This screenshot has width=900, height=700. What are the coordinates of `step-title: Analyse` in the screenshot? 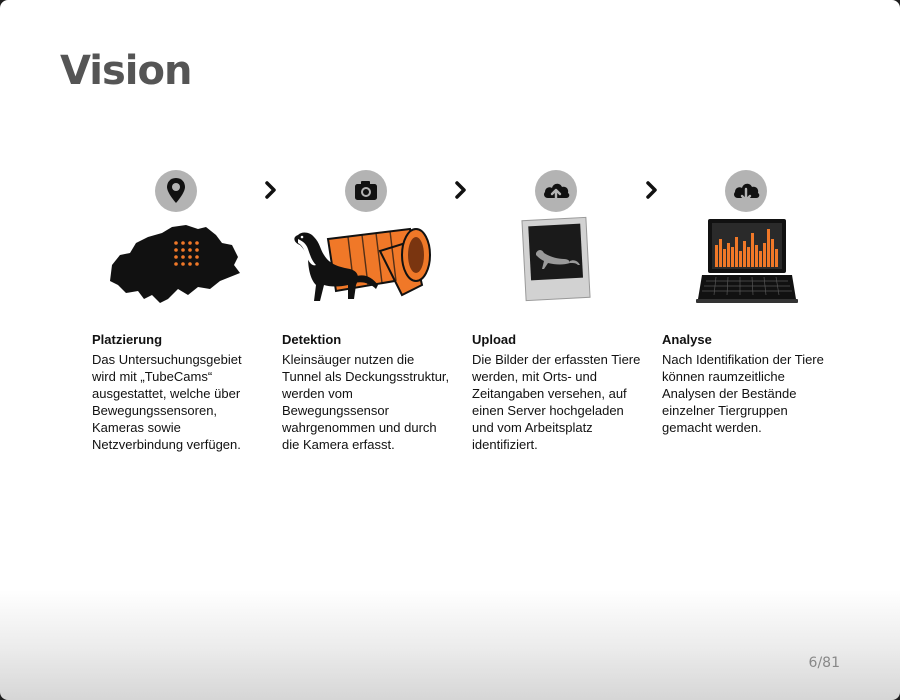 It's located at (687, 339).